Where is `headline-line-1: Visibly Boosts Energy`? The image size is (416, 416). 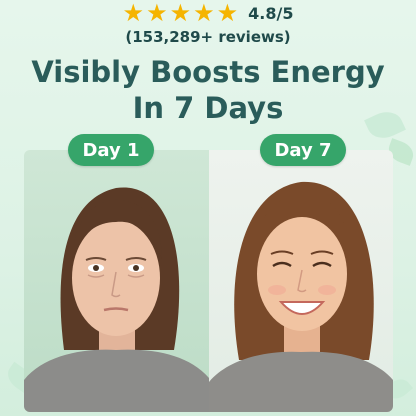
headline-line-1: Visibly Boosts Energy is located at coordinates (208, 72).